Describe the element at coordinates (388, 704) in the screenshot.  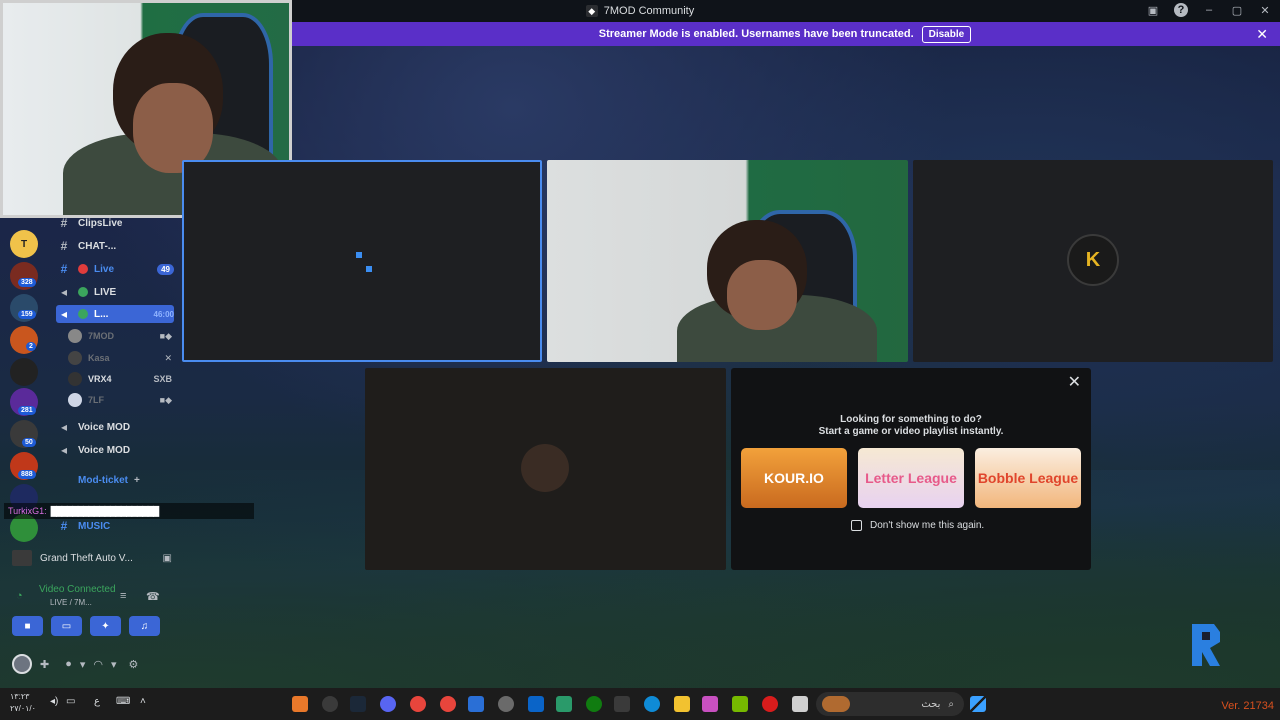
I see `discord-icon` at that location.